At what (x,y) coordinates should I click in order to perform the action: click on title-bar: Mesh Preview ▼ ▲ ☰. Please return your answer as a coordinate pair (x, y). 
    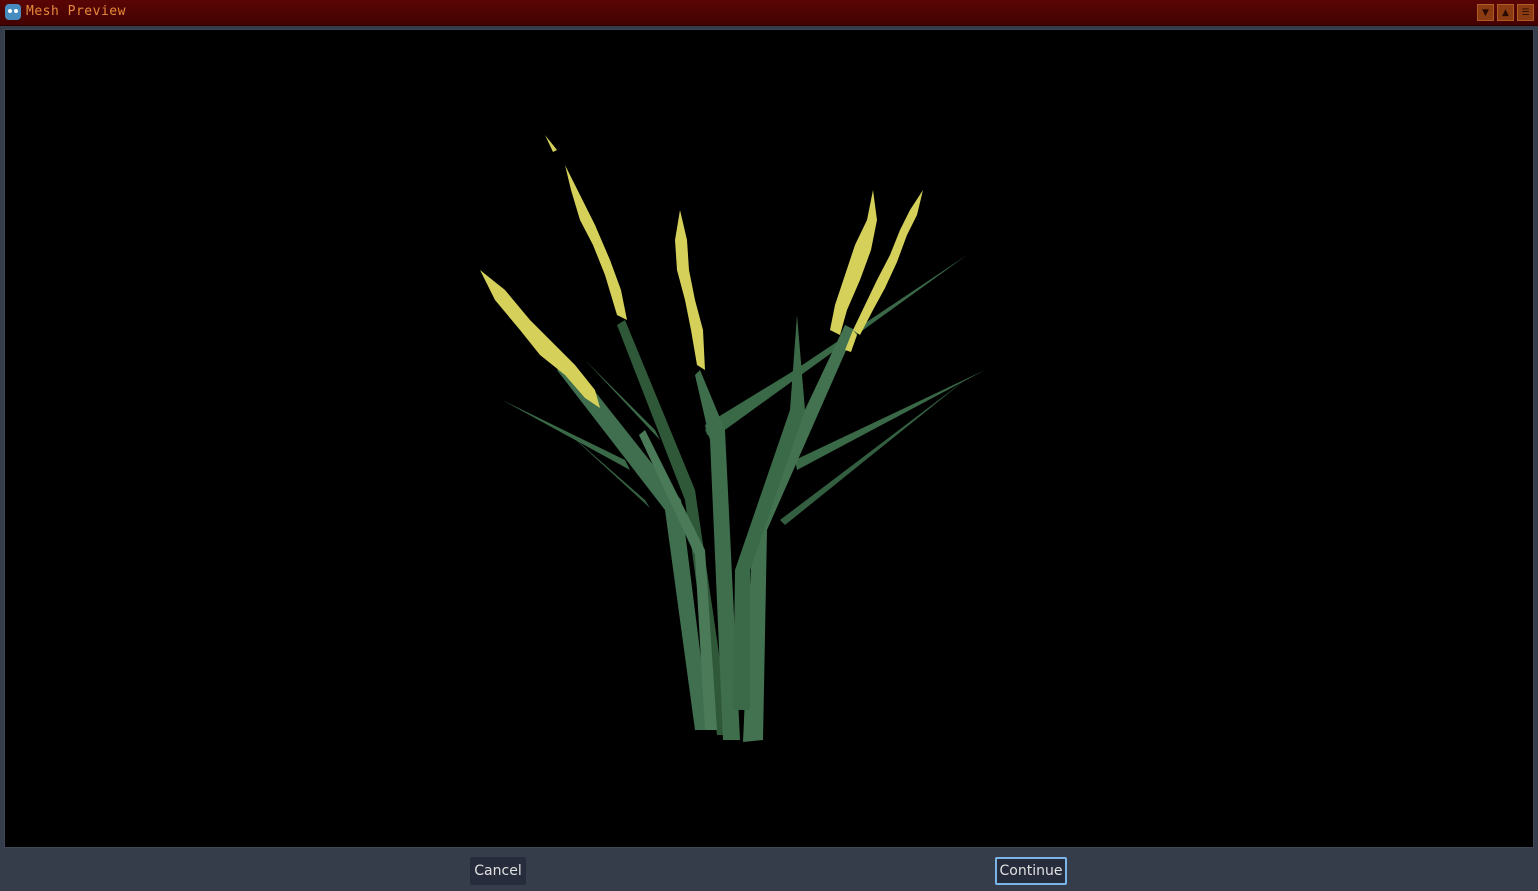
    Looking at the image, I should click on (769, 13).